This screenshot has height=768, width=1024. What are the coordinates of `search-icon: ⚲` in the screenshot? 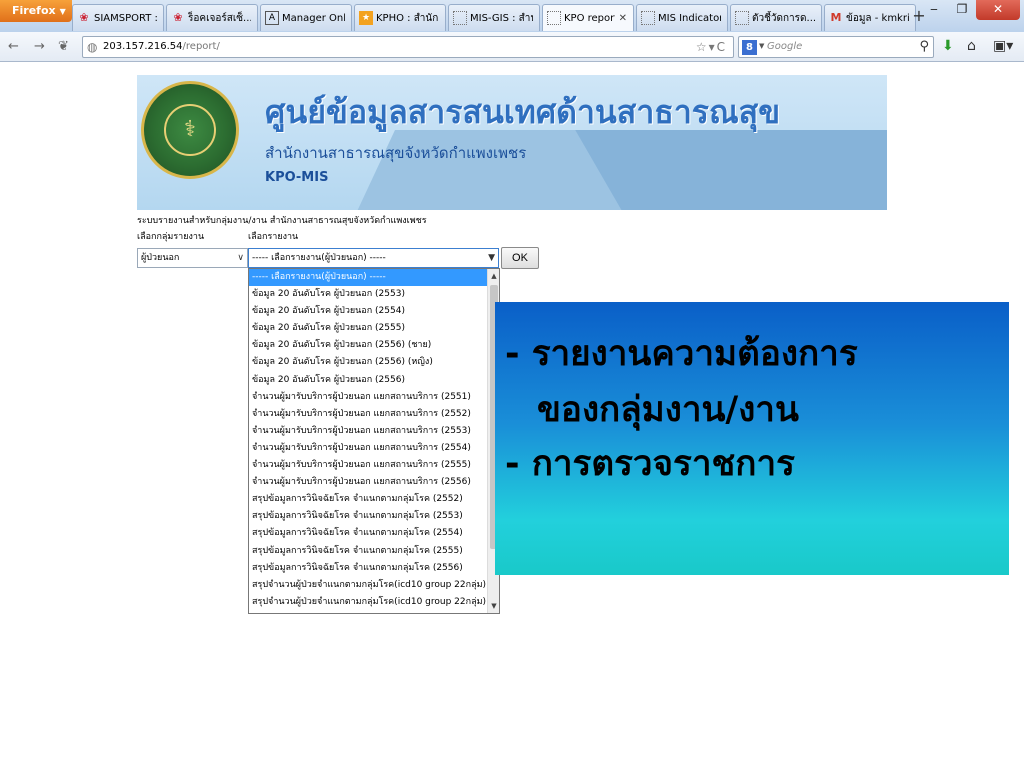 It's located at (924, 46).